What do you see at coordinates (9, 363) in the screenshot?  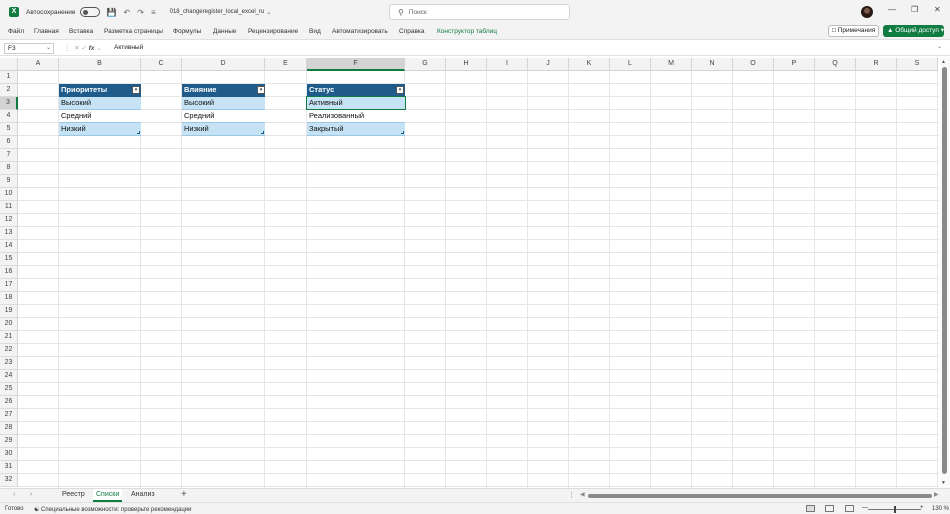 I see `row-header: 23` at bounding box center [9, 363].